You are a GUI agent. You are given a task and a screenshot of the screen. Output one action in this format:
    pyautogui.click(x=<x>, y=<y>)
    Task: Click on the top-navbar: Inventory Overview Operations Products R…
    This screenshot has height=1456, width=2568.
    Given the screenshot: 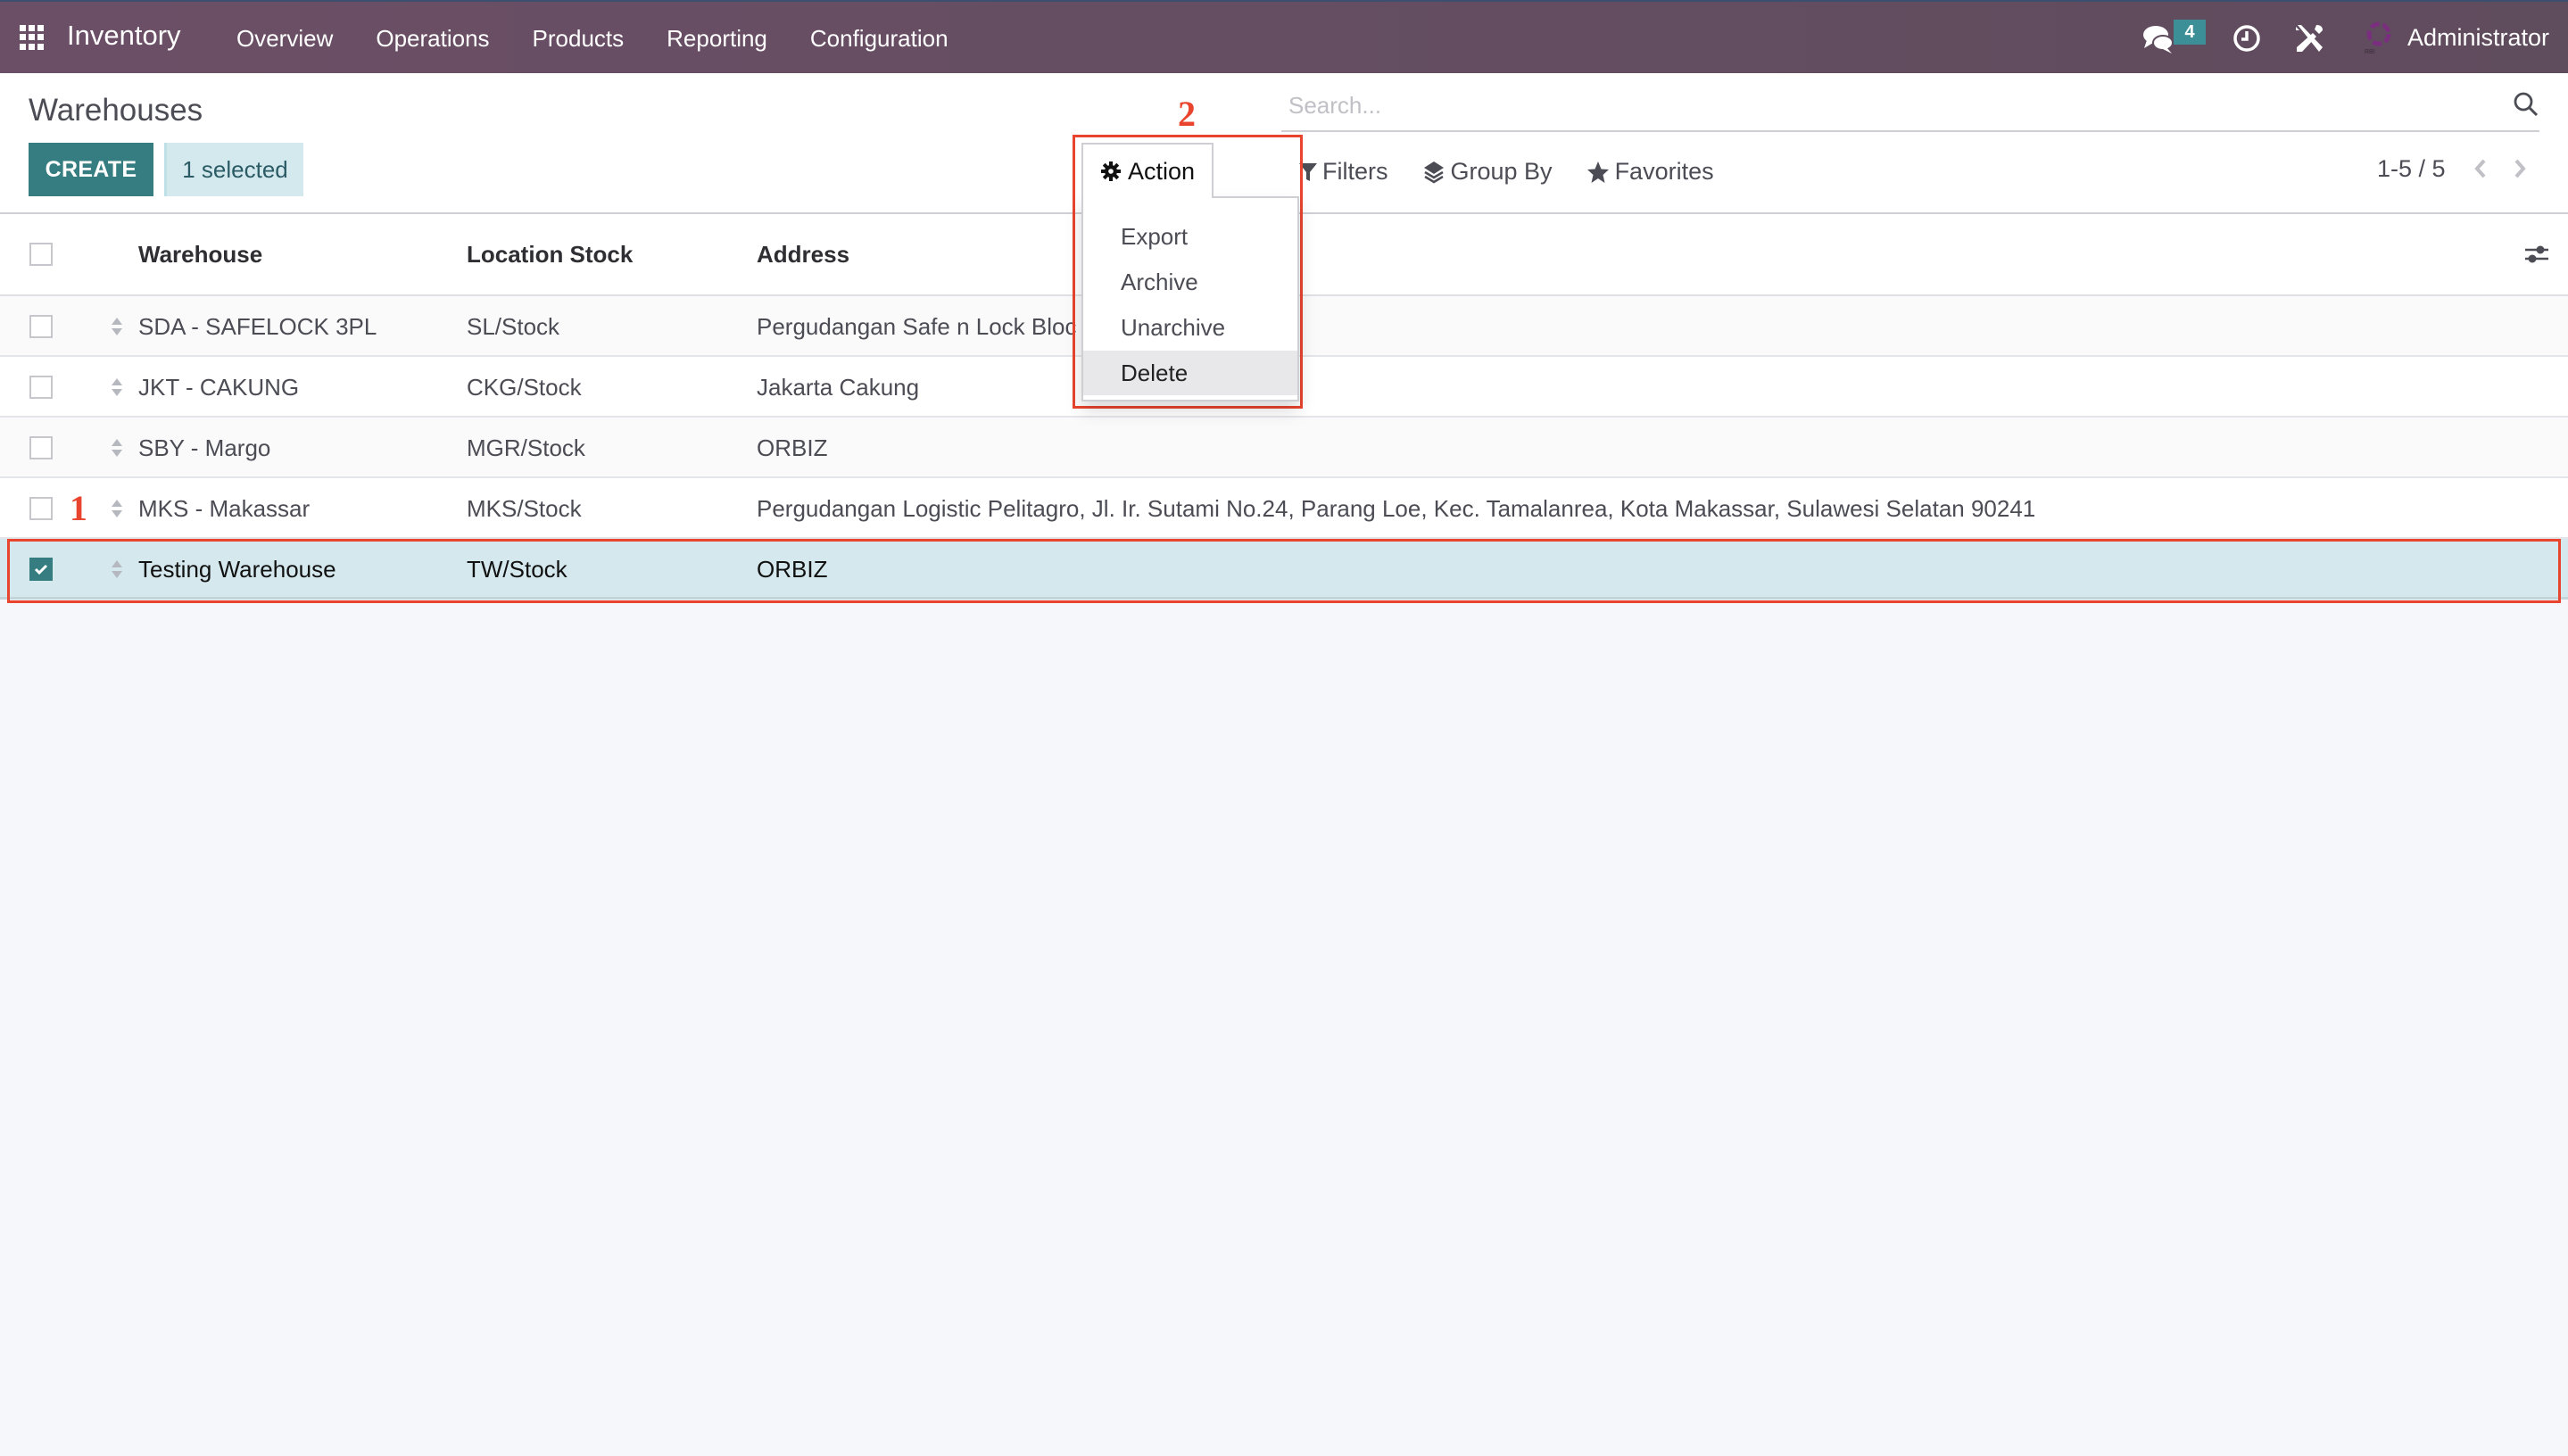 What is the action you would take?
    pyautogui.click(x=1284, y=36)
    